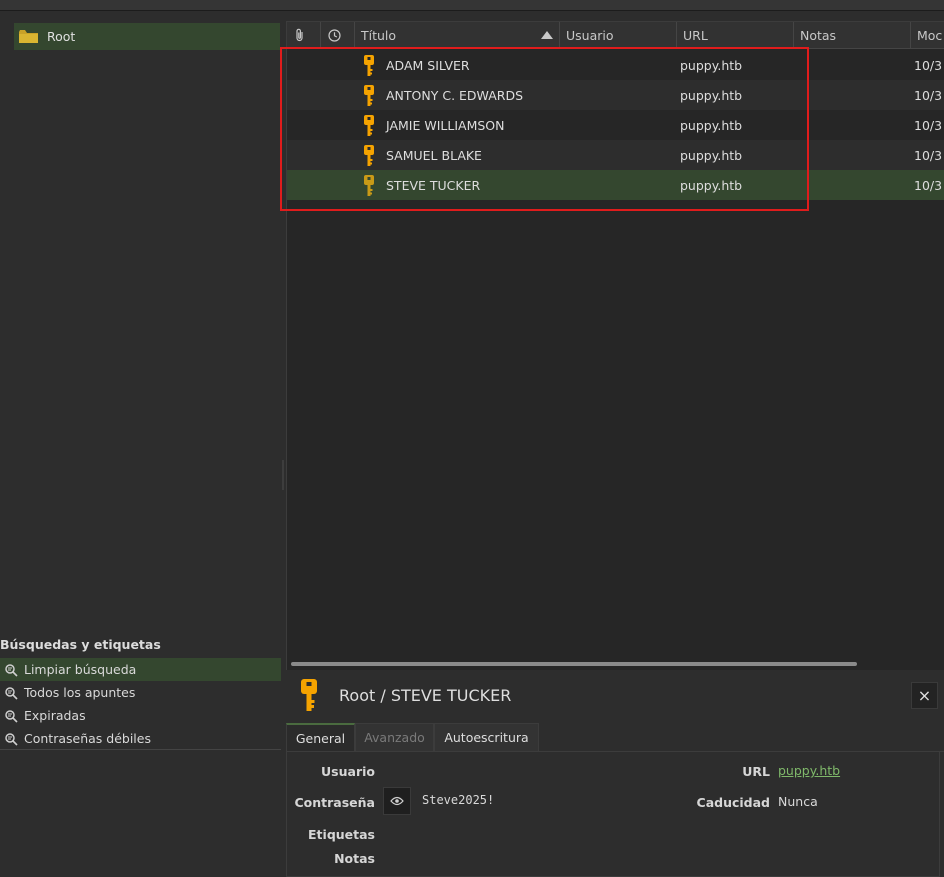 The height and width of the screenshot is (877, 944). What do you see at coordinates (615, 95) in the screenshot?
I see `table-row: ANTONY C. EDWARDS puppy.htb 10/3` at bounding box center [615, 95].